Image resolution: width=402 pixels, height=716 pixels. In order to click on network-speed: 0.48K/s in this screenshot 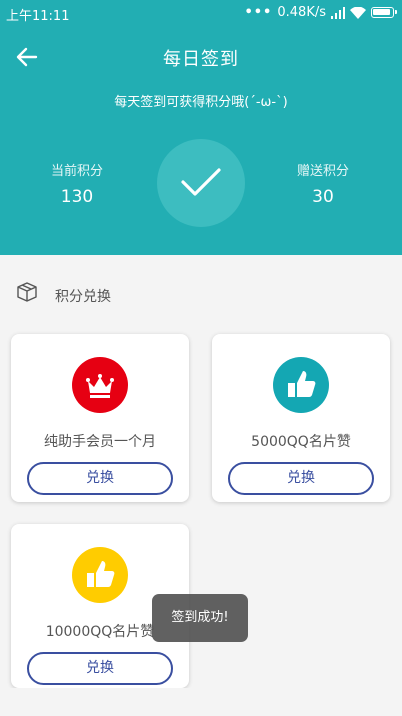, I will do `click(301, 12)`.